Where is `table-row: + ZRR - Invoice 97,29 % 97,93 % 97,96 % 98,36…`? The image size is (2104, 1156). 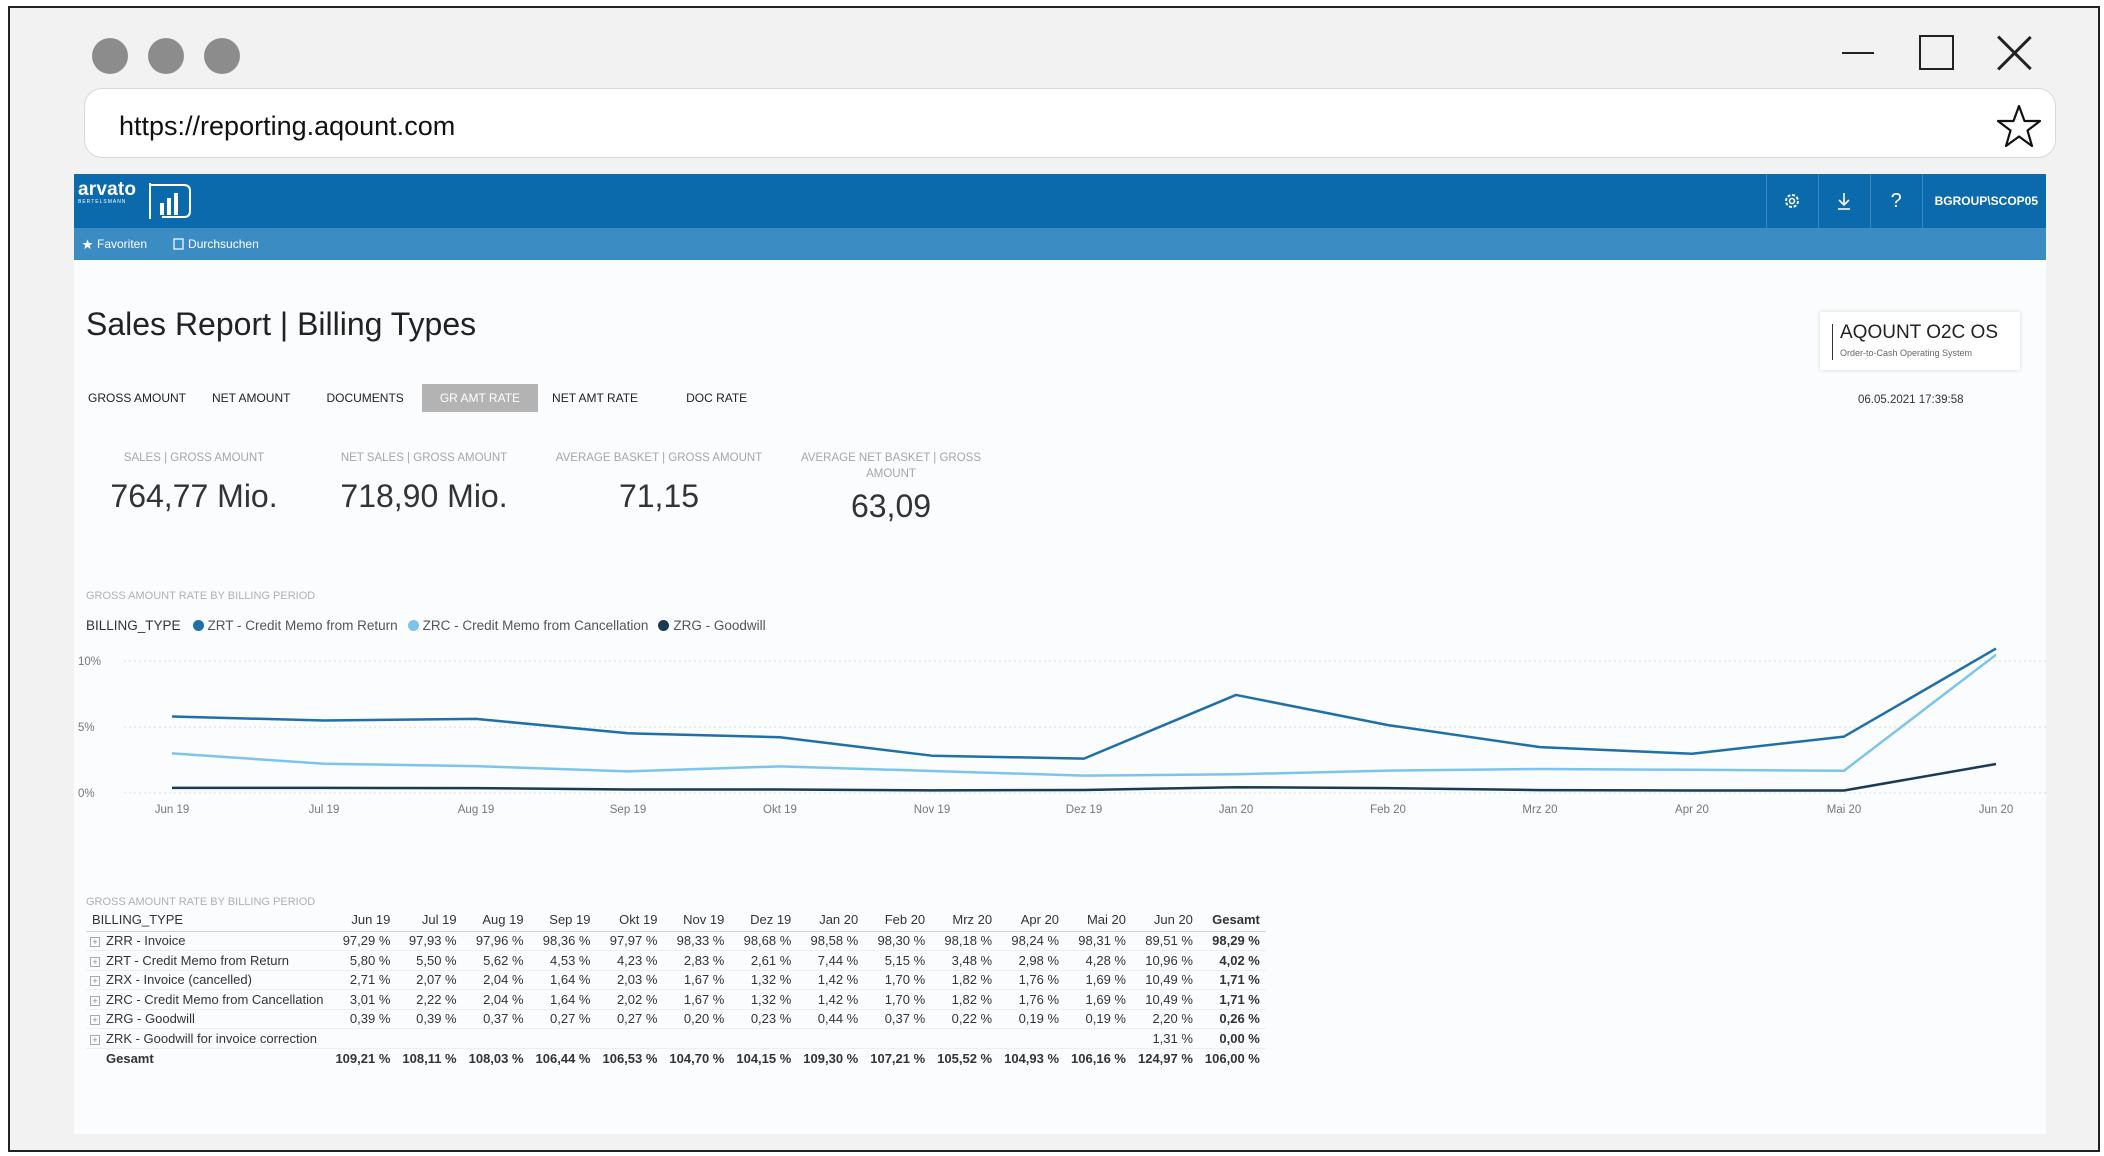 table-row: + ZRR - Invoice 97,29 % 97,93 % 97,96 % 98,36… is located at coordinates (676, 941).